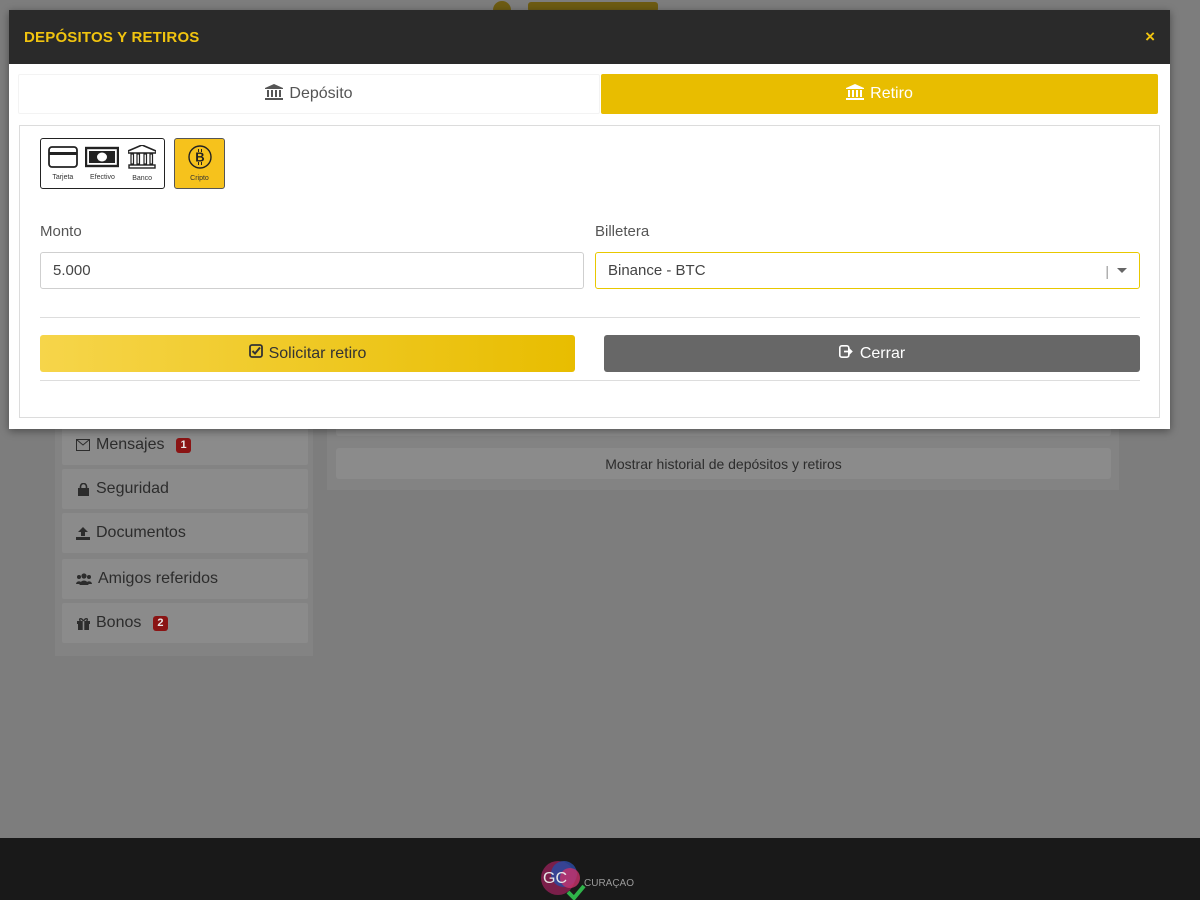  I want to click on gc-curacao-logo: GC CURAÇAO, so click(588, 879).